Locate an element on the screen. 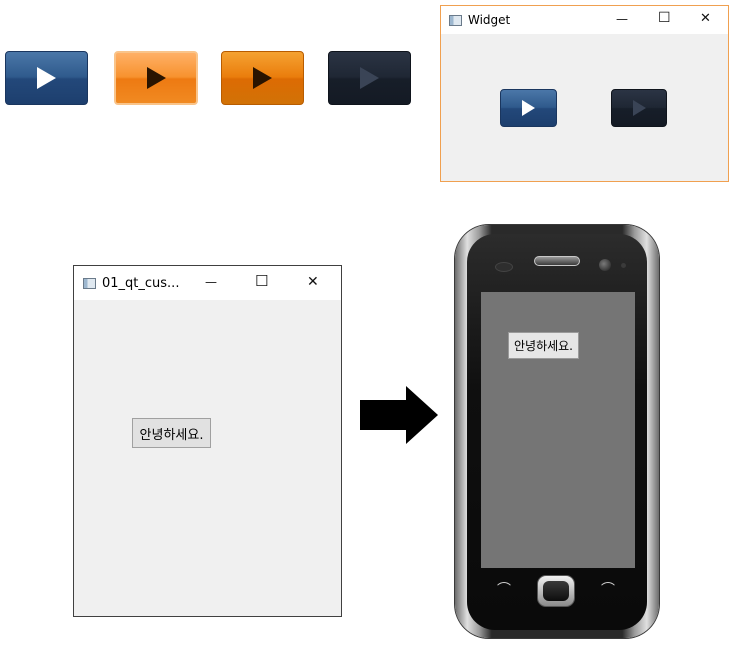 The image size is (733, 648). phone-sensor is located at coordinates (504, 267).